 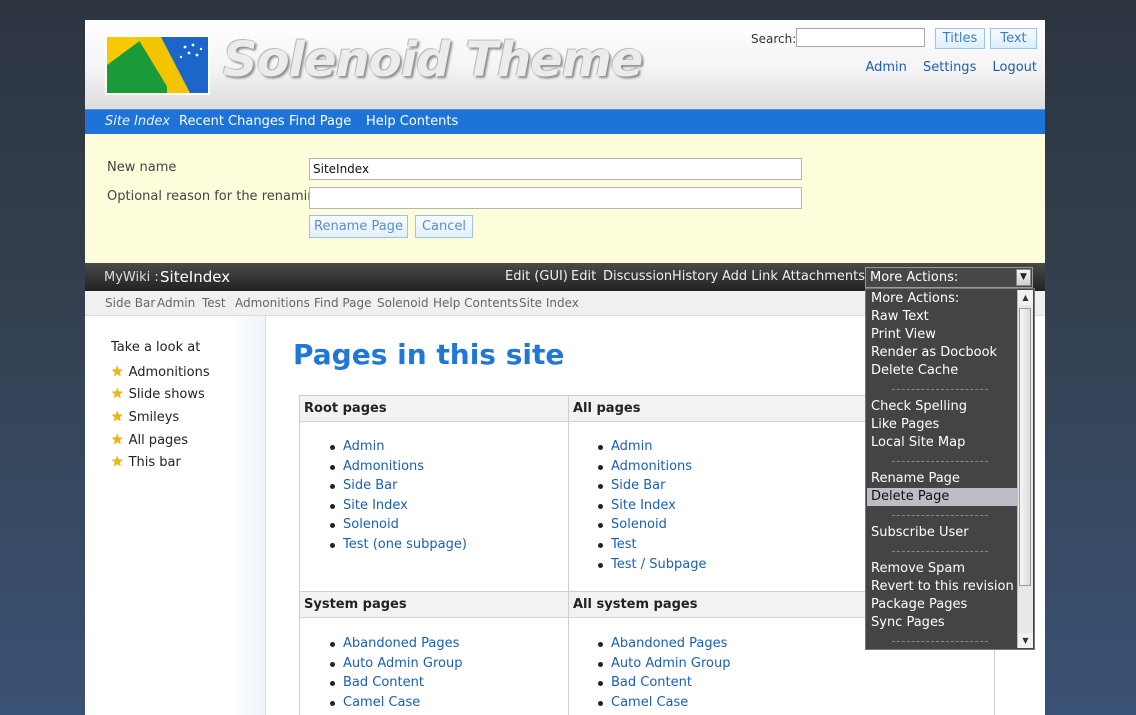 What do you see at coordinates (320, 121) in the screenshot?
I see `nav-find-page: Find Page` at bounding box center [320, 121].